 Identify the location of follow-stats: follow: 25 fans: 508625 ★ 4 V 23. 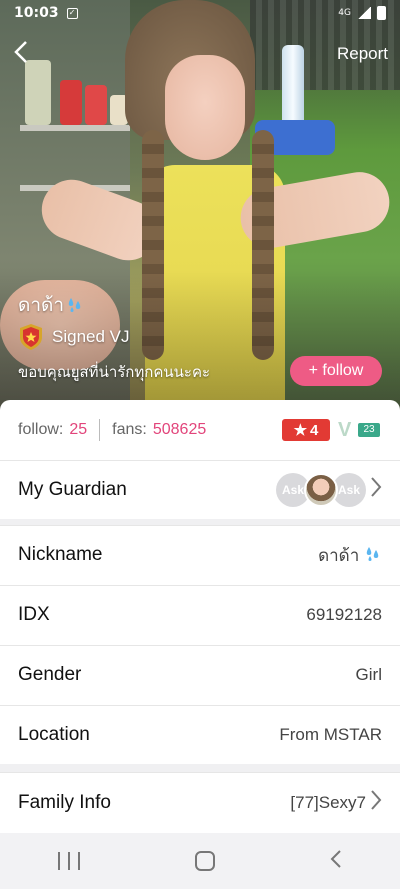
(200, 430).